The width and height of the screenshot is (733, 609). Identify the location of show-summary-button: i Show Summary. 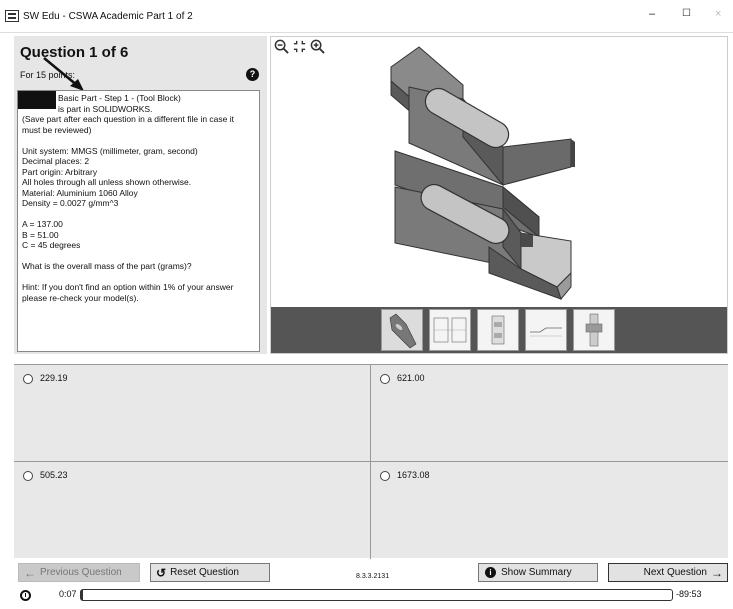
(538, 572).